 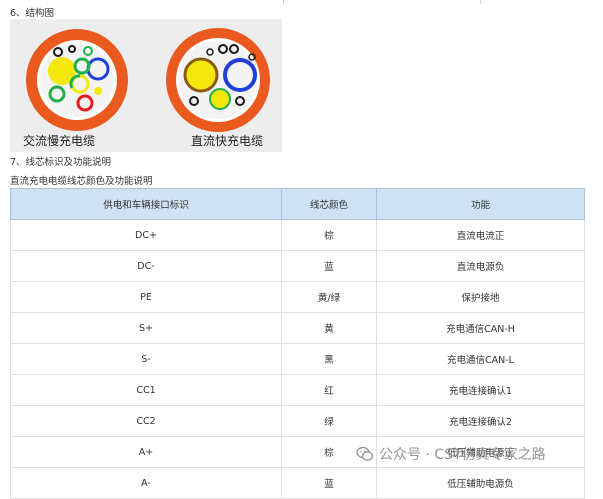 I want to click on table-title: 直流充电电缆线芯颜色及功能说明, so click(x=81, y=181).